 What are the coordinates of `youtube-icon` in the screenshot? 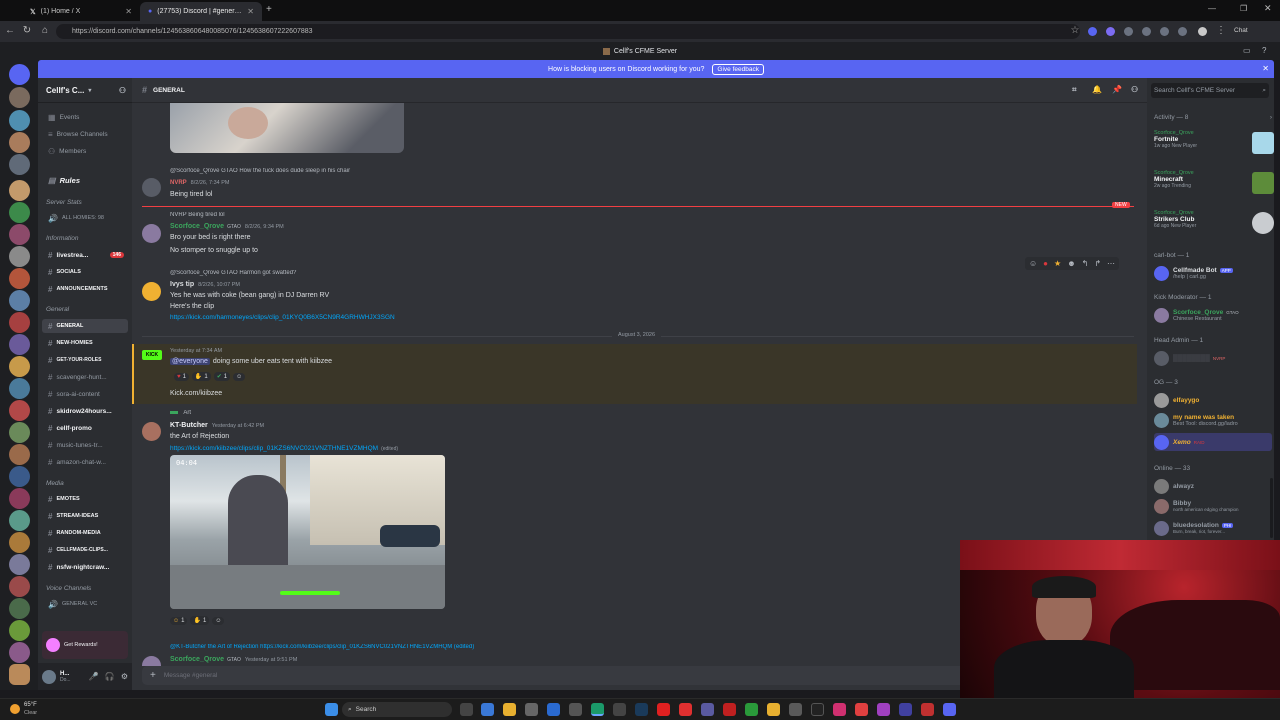 It's located at (663, 709).